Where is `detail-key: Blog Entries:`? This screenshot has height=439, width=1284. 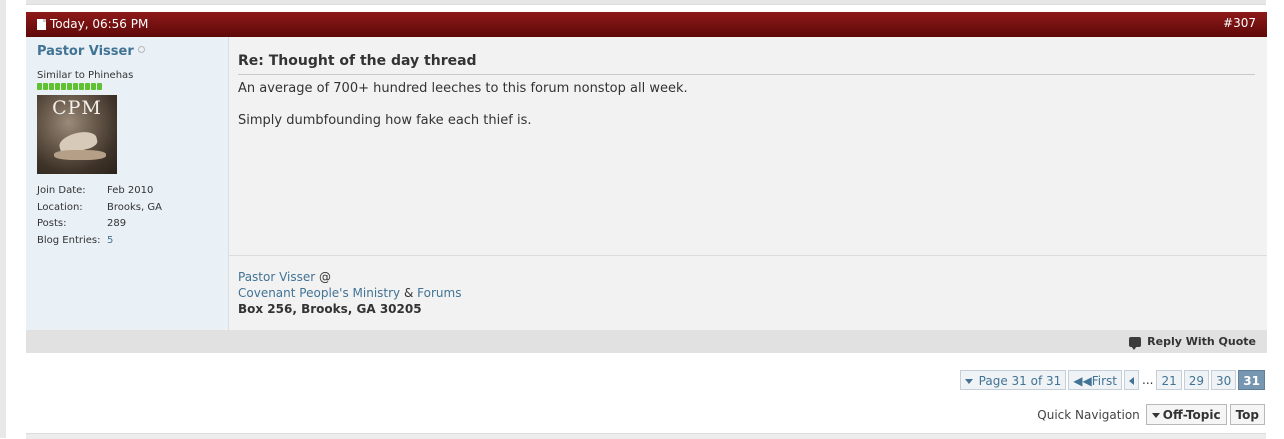
detail-key: Blog Entries: is located at coordinates (69, 240).